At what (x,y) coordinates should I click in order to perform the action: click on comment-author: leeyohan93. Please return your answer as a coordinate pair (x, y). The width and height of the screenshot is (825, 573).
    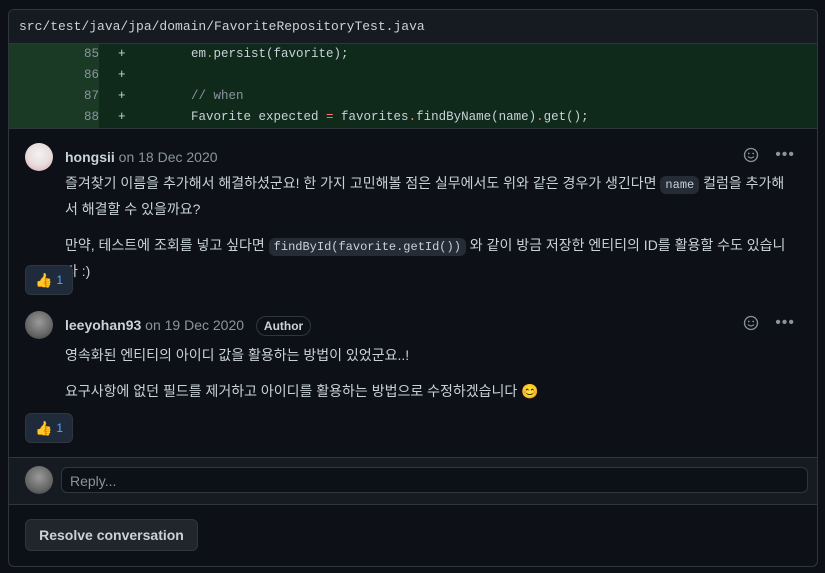
    Looking at the image, I should click on (103, 325).